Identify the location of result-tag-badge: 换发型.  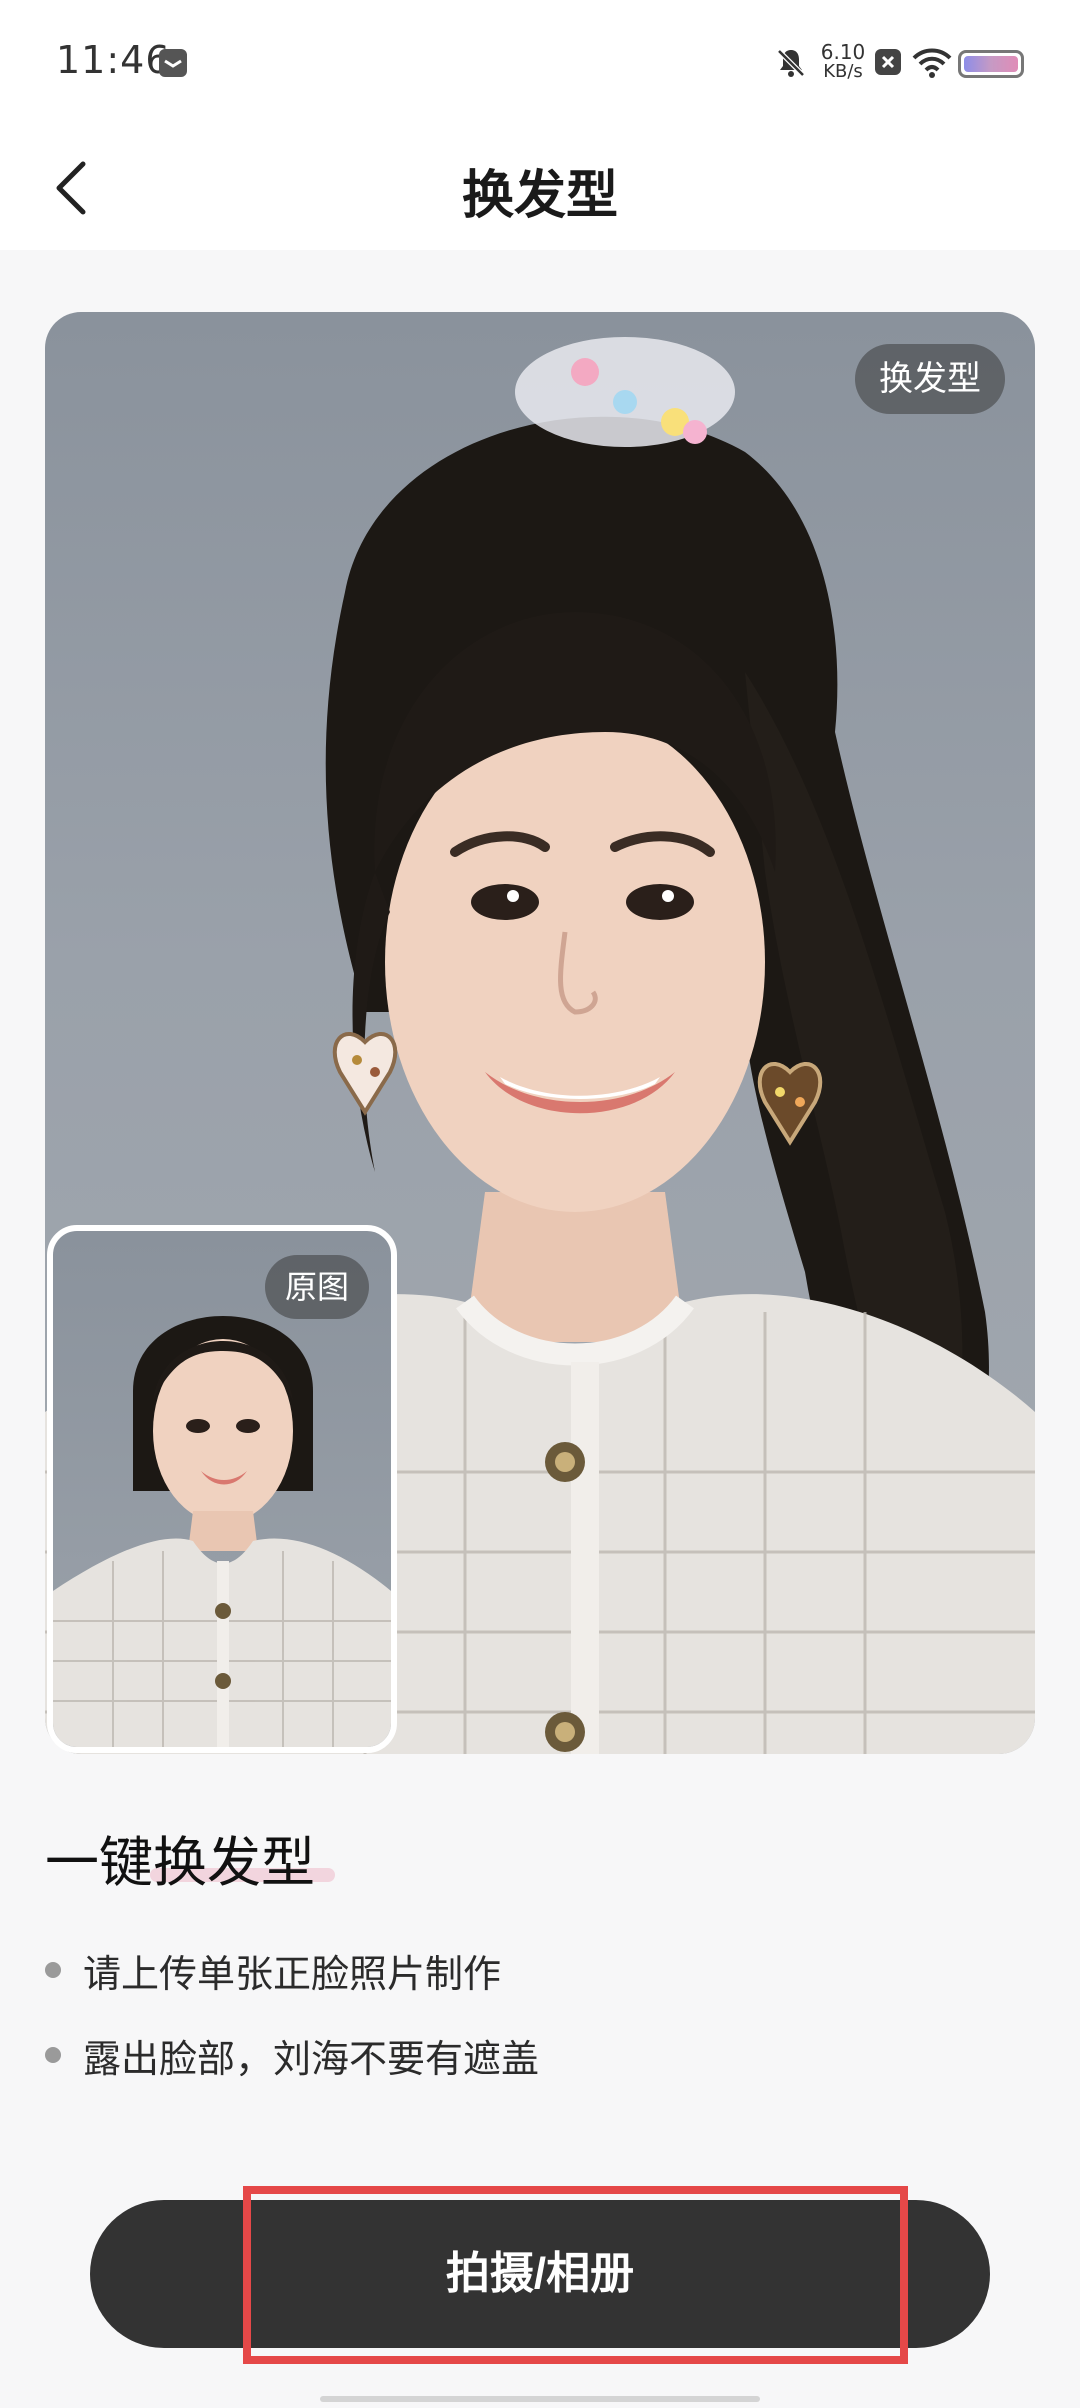
(930, 379).